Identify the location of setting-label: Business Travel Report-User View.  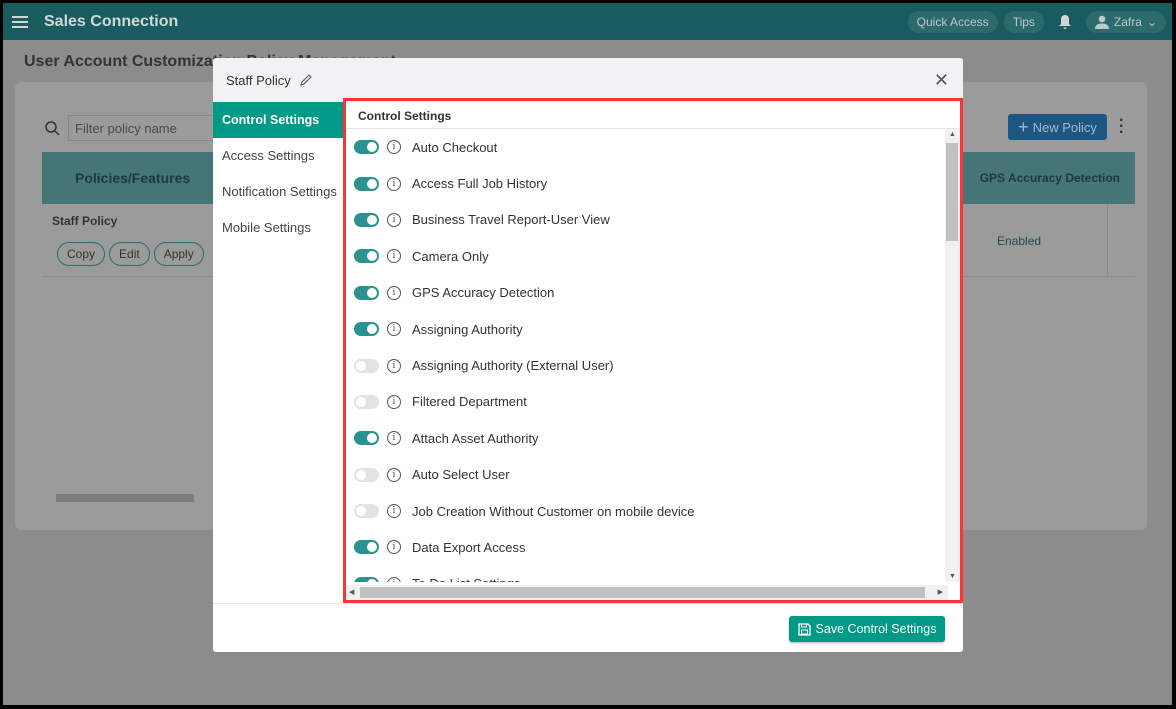
(511, 220).